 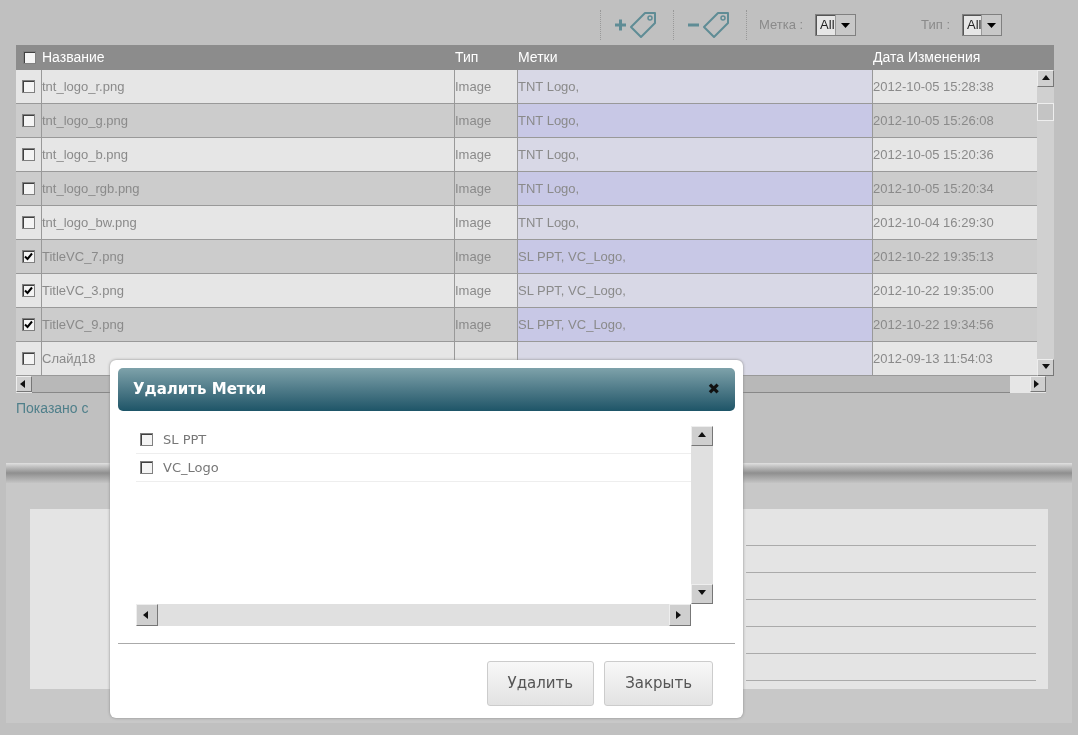 What do you see at coordinates (248, 222) in the screenshot?
I see `table-cell: tnt_logo_bw.png` at bounding box center [248, 222].